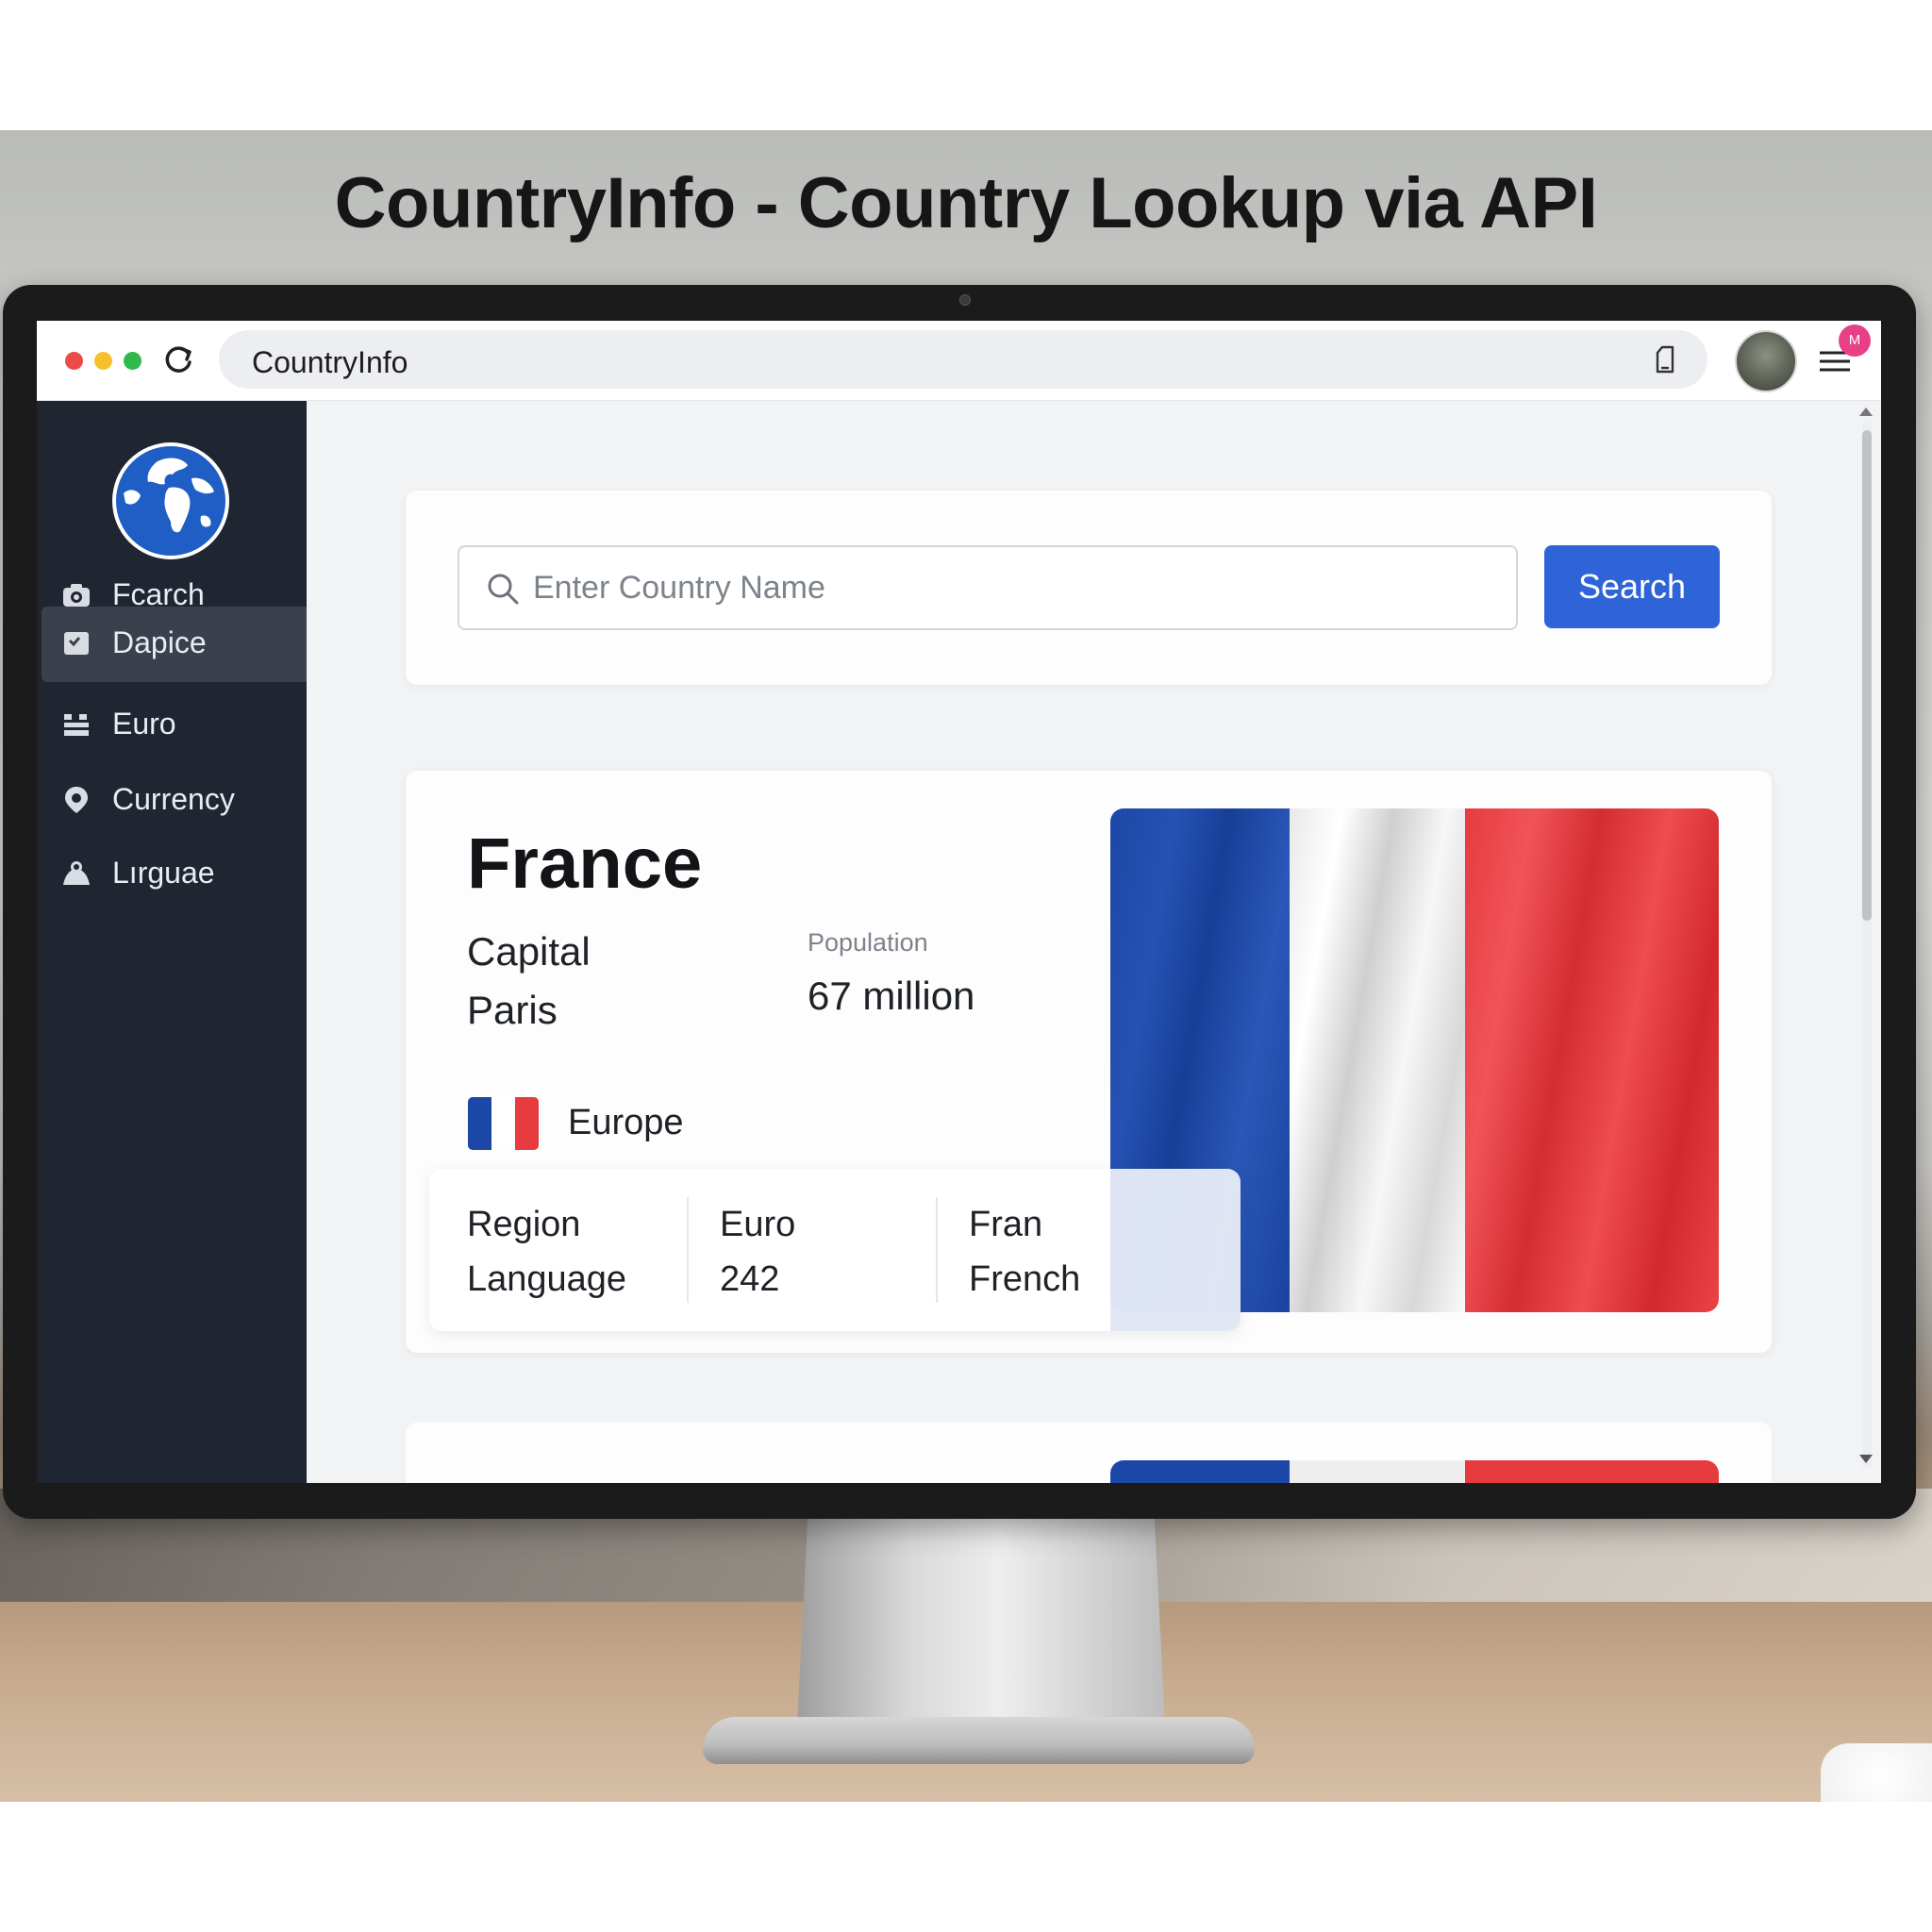  What do you see at coordinates (979, 1741) in the screenshot?
I see `monitor-base` at bounding box center [979, 1741].